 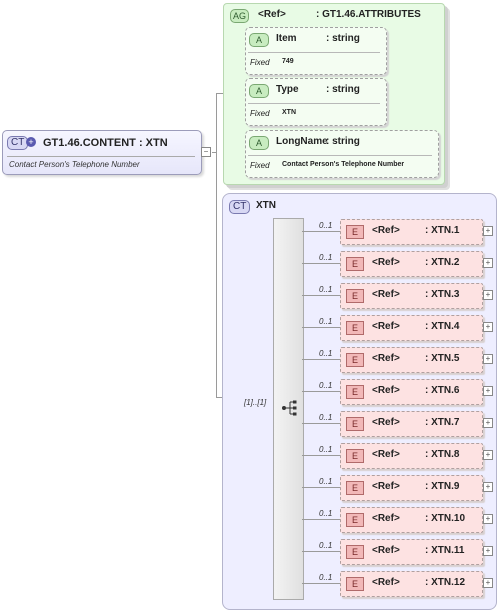 I want to click on element-xtn-1: E <Ref> : XTN.1, so click(x=411, y=232).